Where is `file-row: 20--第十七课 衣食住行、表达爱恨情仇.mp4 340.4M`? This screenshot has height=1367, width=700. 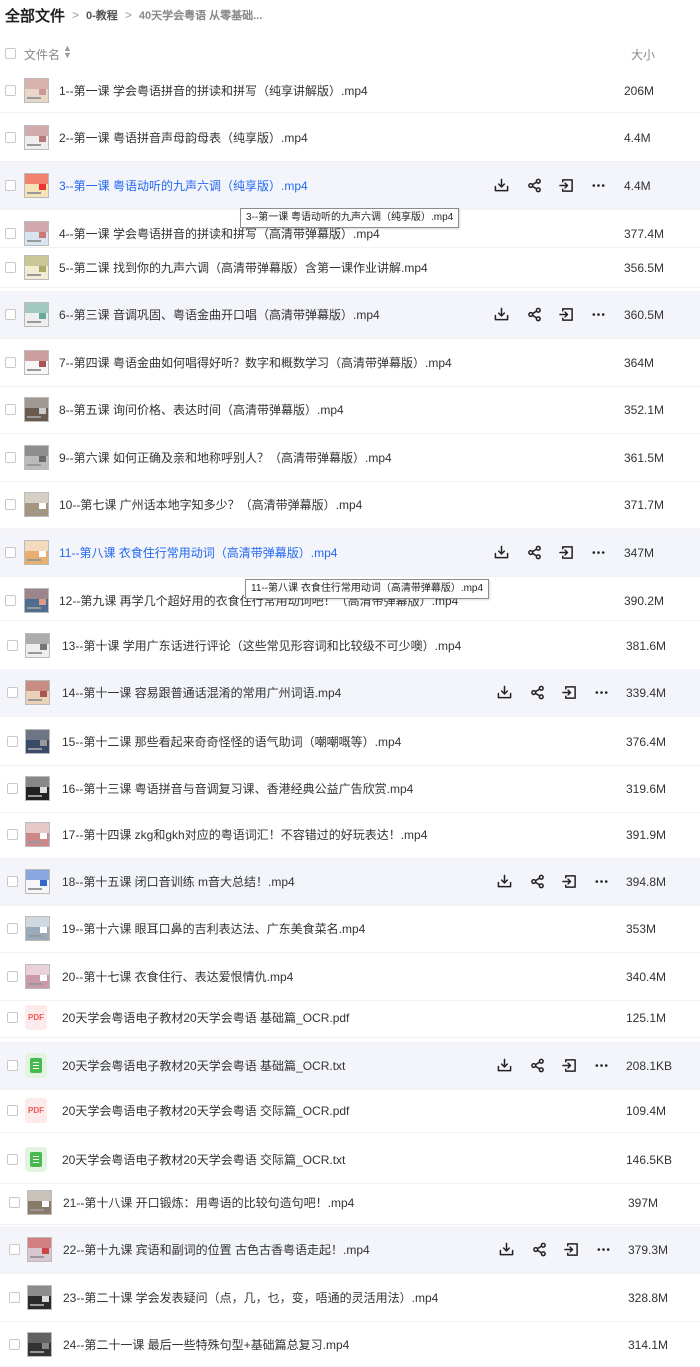
file-row: 20--第十七课 衣食住行、表达爱恨情仇.mp4 340.4M is located at coordinates (350, 977).